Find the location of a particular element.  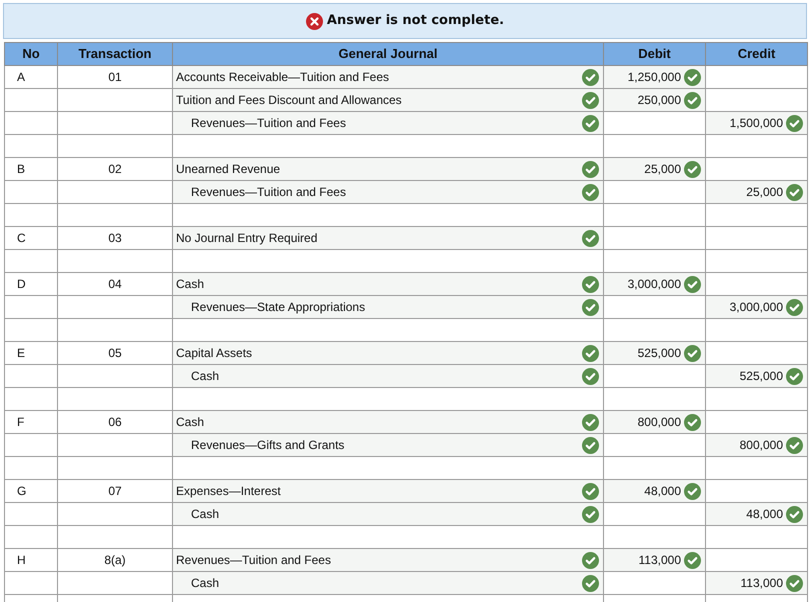

transaction-number: 8(a) is located at coordinates (115, 560).